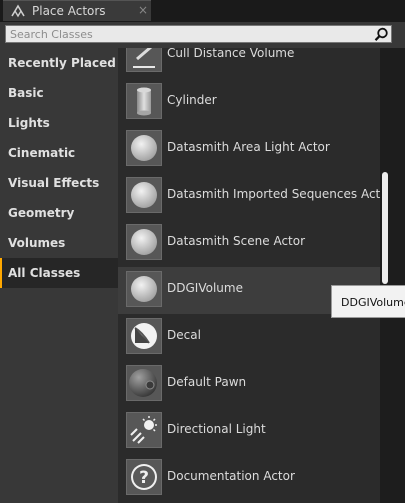 The image size is (405, 503). I want to click on pawn-icon, so click(144, 383).